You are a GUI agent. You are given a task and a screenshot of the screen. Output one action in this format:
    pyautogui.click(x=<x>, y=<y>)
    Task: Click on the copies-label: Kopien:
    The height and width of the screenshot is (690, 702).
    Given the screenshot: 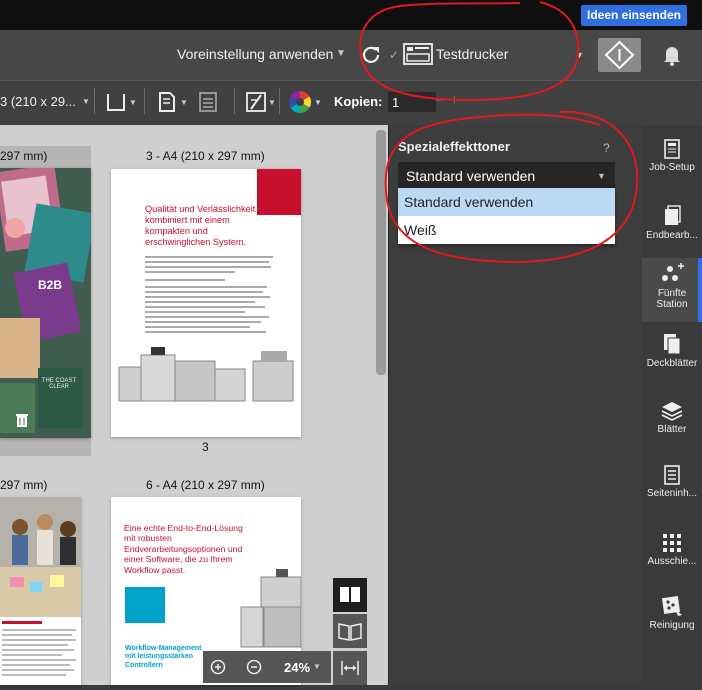 What is the action you would take?
    pyautogui.click(x=358, y=101)
    